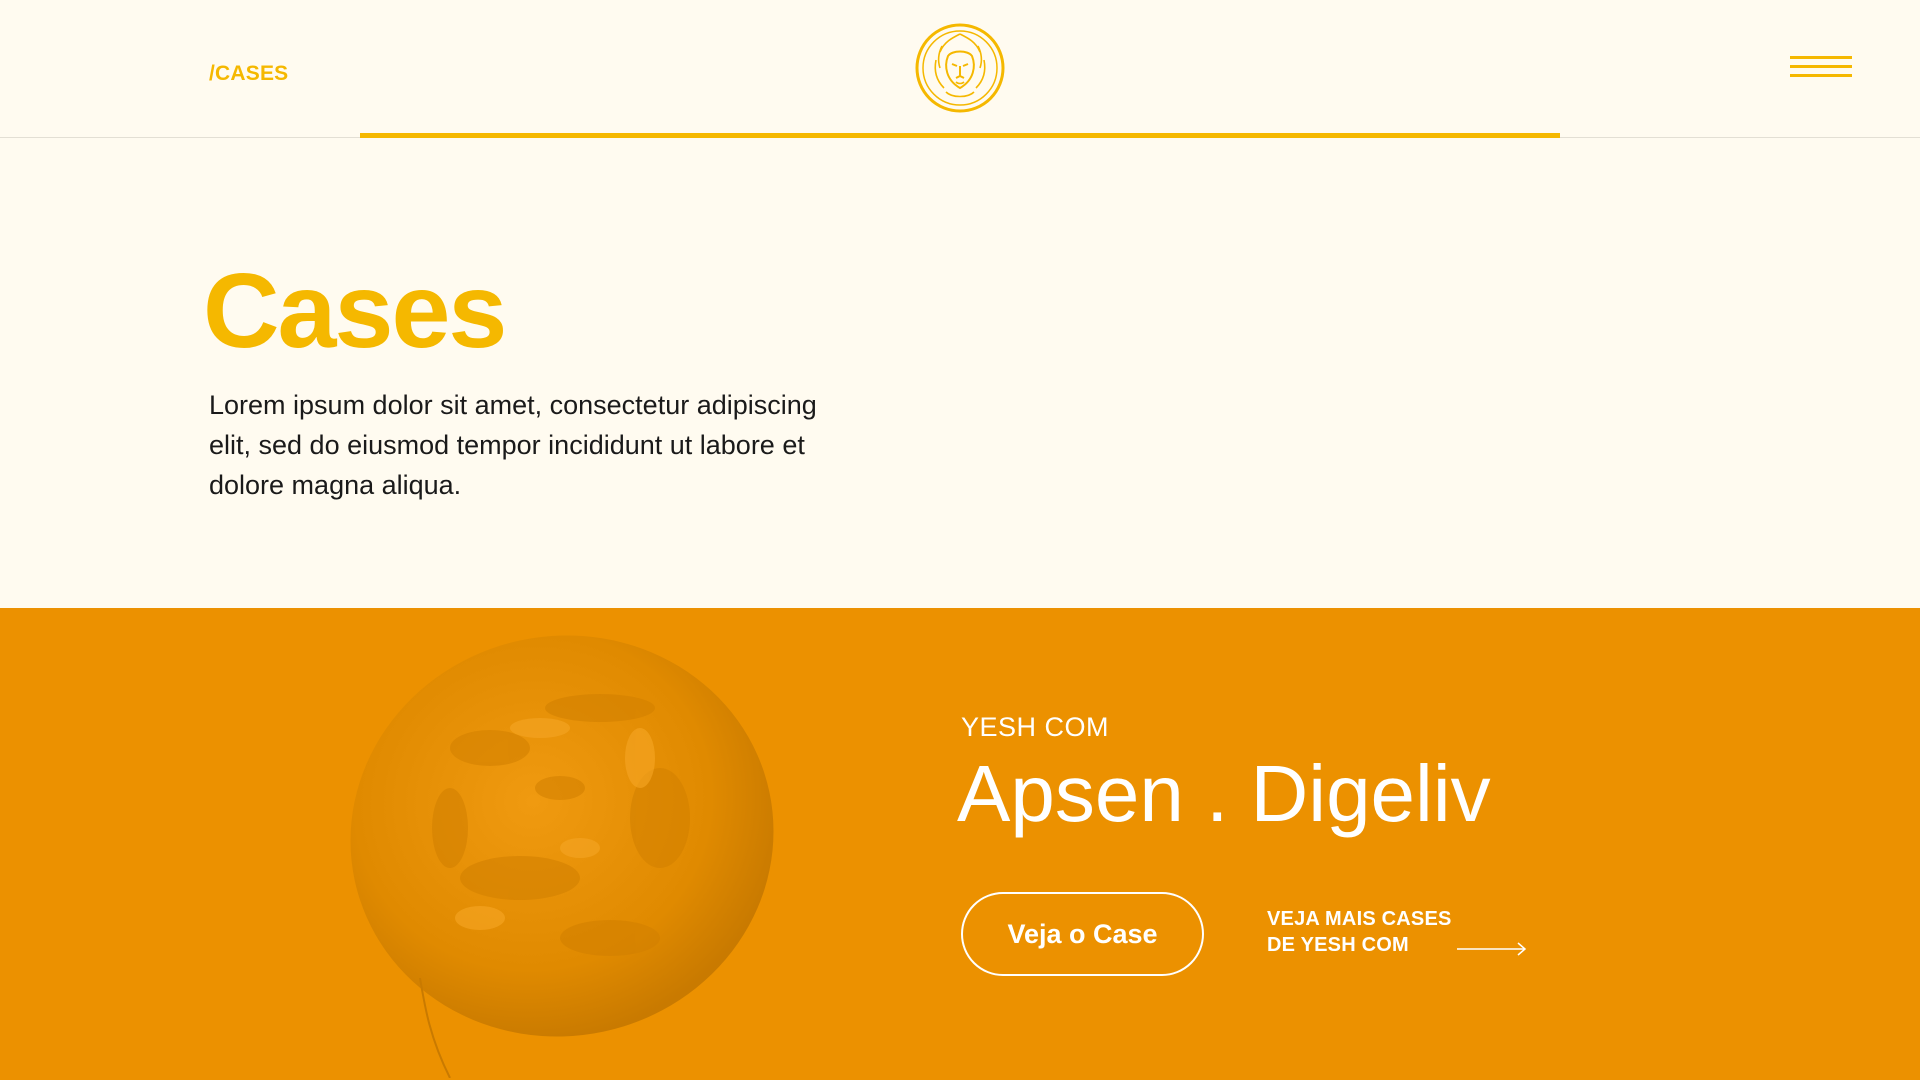  I want to click on more-cases-link: VEJA MAIS CASES DE YESH COM, so click(1402, 936).